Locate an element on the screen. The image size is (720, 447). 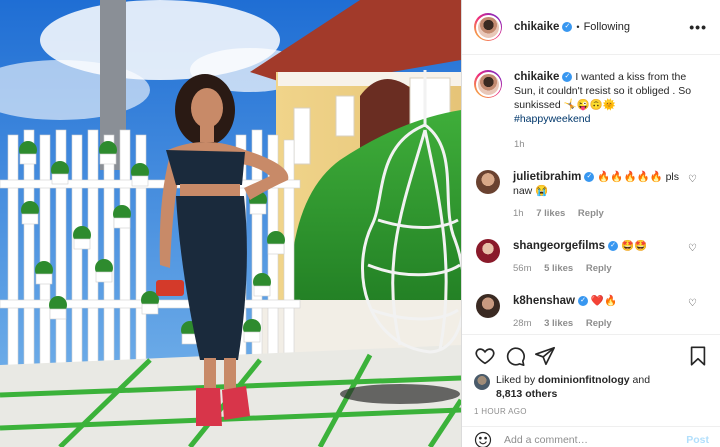
caption-hashtag: #happyweekend is located at coordinates (552, 119).